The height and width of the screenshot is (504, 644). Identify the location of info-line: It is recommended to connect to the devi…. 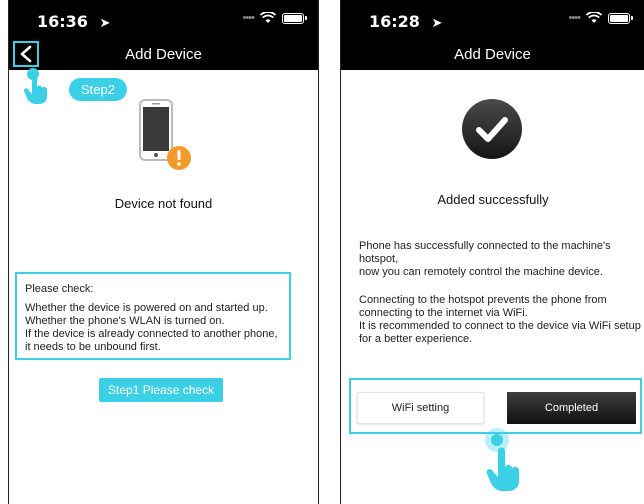
(500, 332).